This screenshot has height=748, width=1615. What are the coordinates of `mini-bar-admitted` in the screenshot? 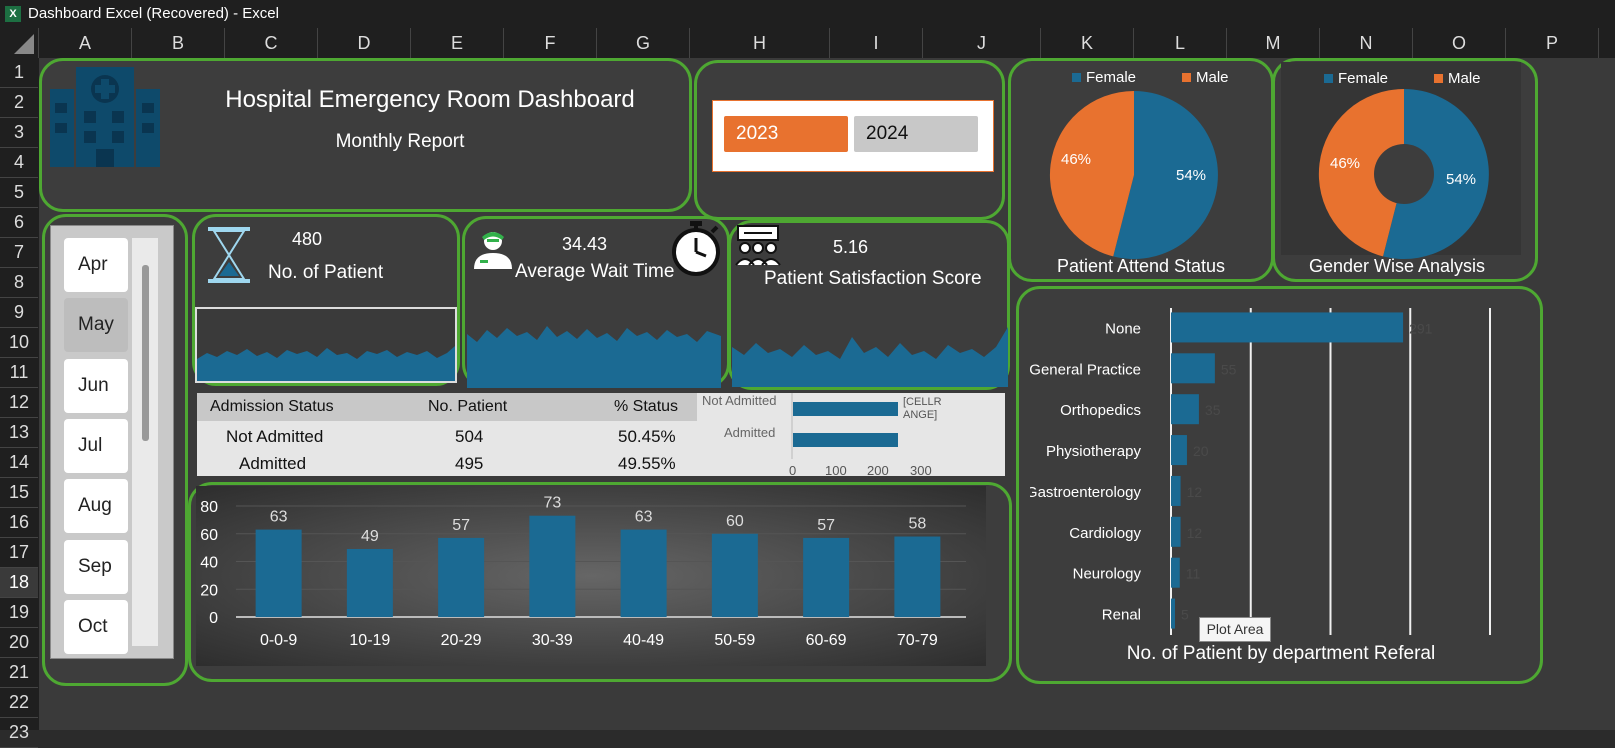 It's located at (845, 440).